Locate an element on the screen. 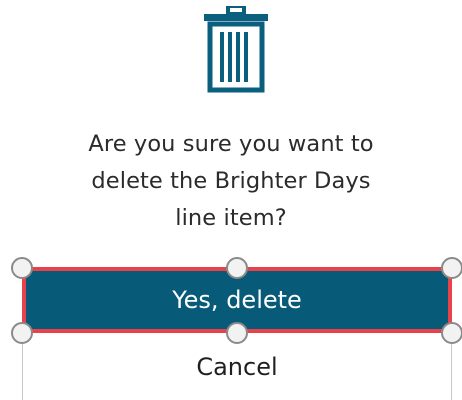 Image resolution: width=462 pixels, height=400 pixels. message-line-2: delete the Brighter Days is located at coordinates (231, 181).